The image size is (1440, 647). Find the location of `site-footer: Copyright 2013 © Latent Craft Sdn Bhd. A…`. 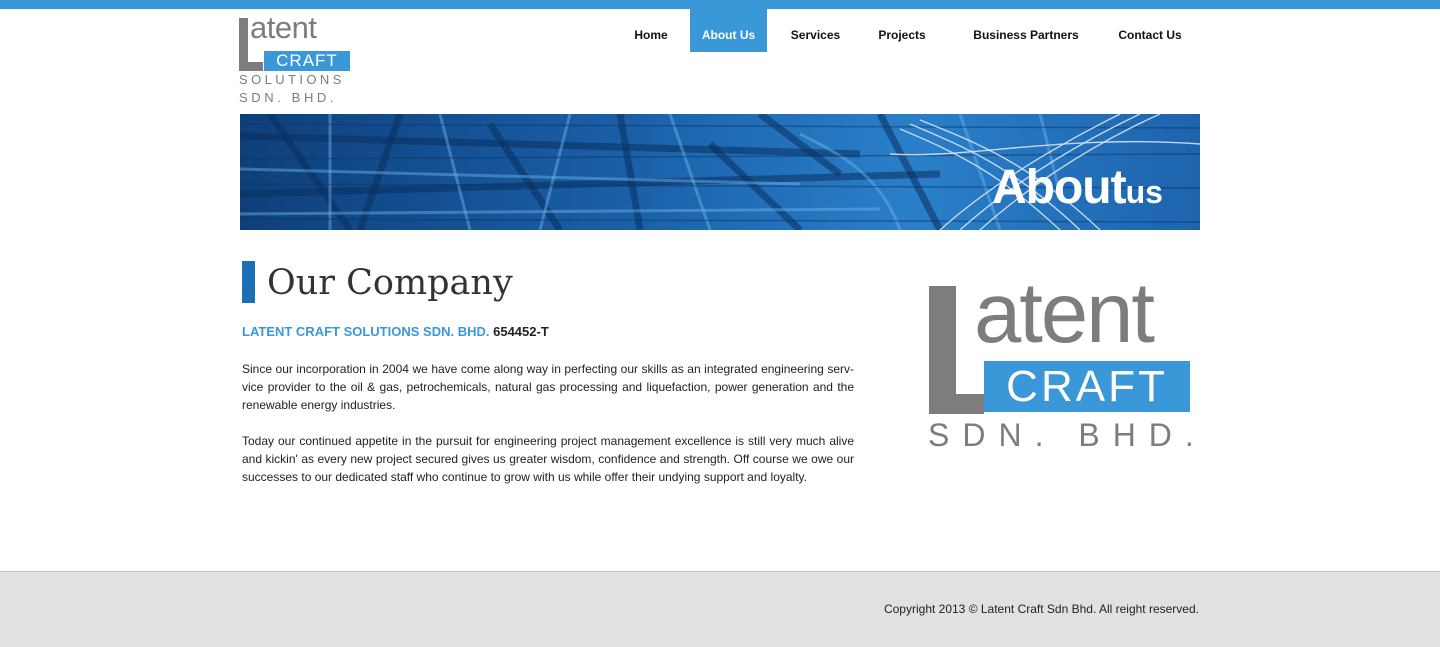

site-footer: Copyright 2013 © Latent Craft Sdn Bhd. A… is located at coordinates (720, 609).